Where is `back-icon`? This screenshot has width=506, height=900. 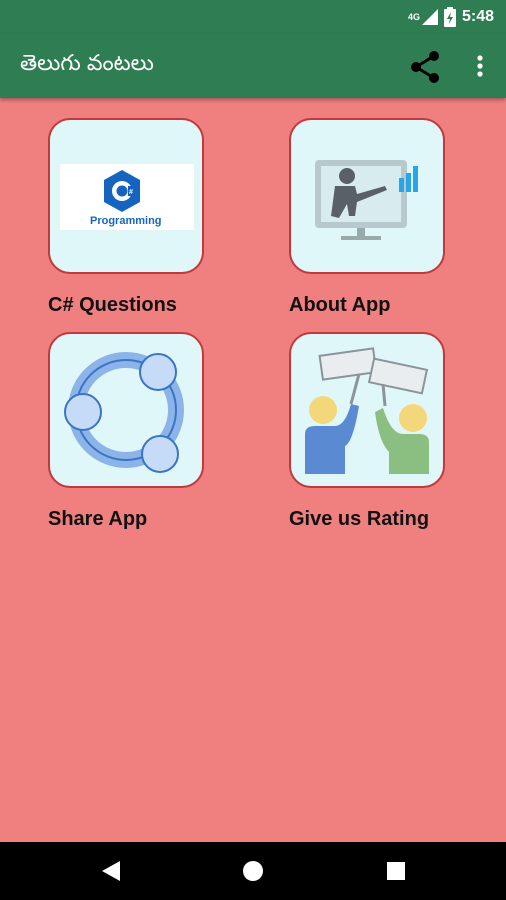 back-icon is located at coordinates (111, 871).